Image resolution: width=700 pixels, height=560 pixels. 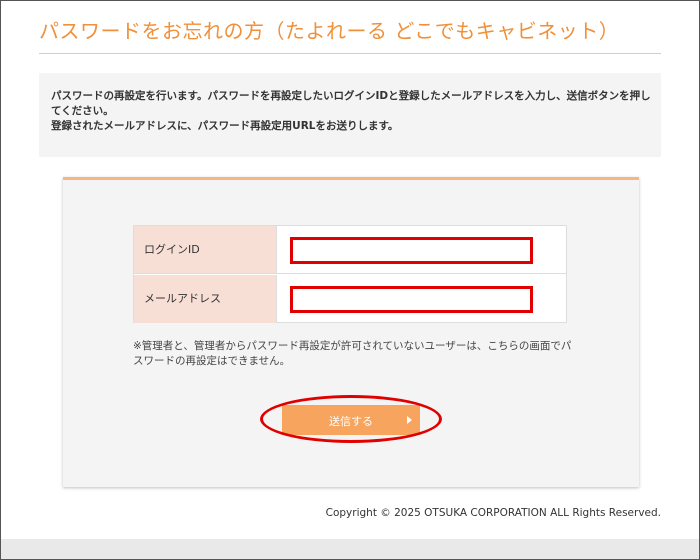 I want to click on email-label: メールアドレス, so click(x=205, y=299).